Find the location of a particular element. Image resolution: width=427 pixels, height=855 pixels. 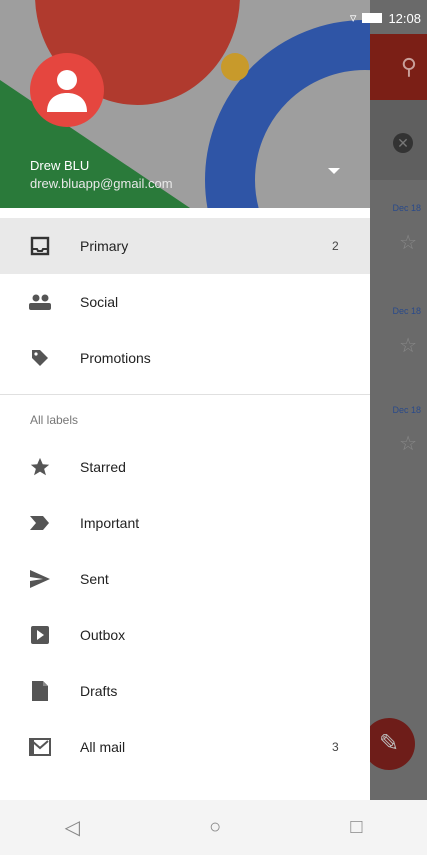

tag-icon is located at coordinates (40, 358).